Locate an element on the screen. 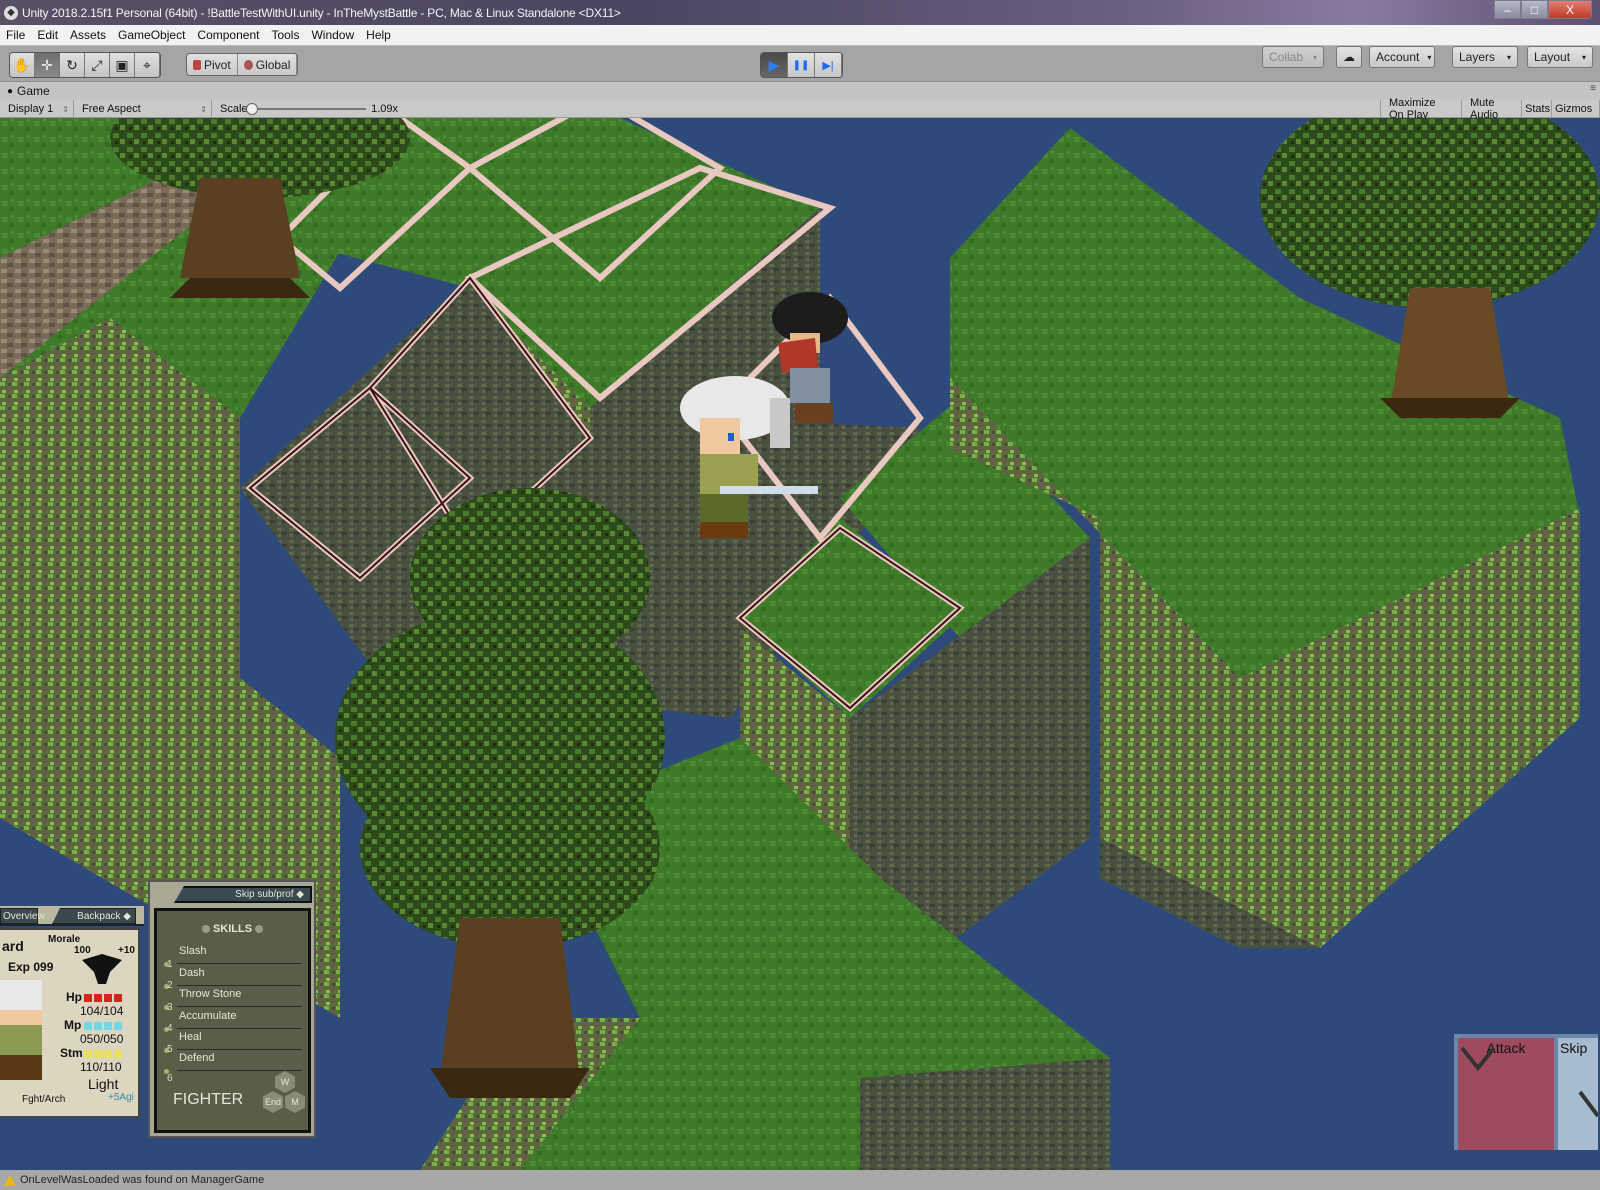 The height and width of the screenshot is (1190, 1600). menu-edit: Edit is located at coordinates (47, 35).